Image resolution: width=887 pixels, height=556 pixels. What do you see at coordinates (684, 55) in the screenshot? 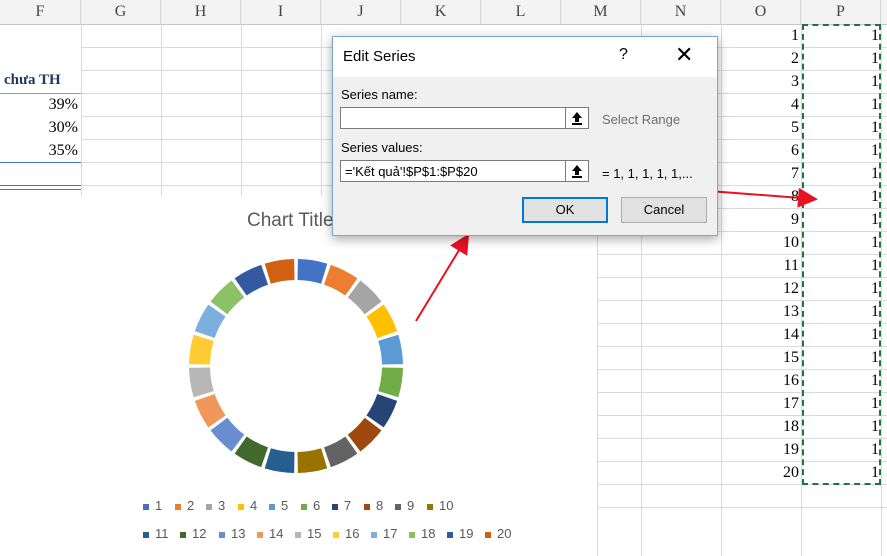
I see `close-icon: ✕` at bounding box center [684, 55].